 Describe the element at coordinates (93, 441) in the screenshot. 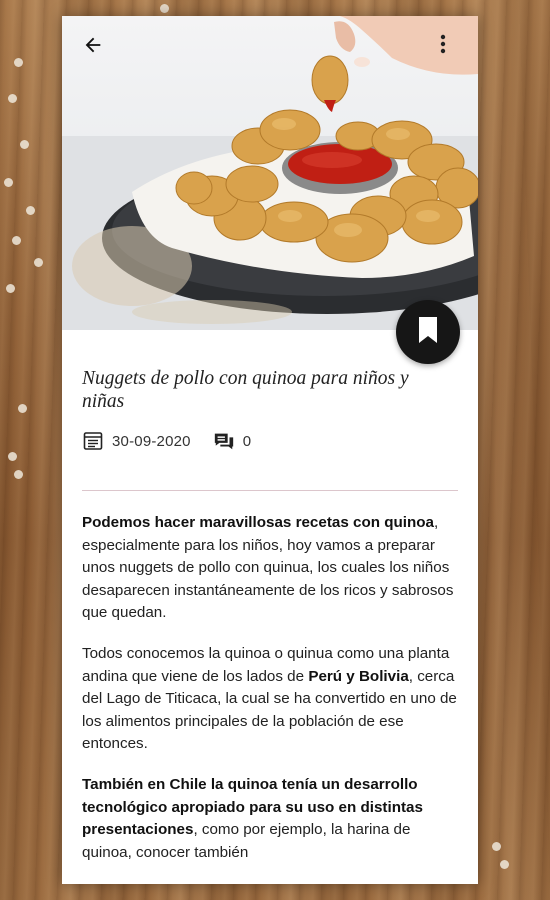

I see `calendar-doc-icon` at that location.